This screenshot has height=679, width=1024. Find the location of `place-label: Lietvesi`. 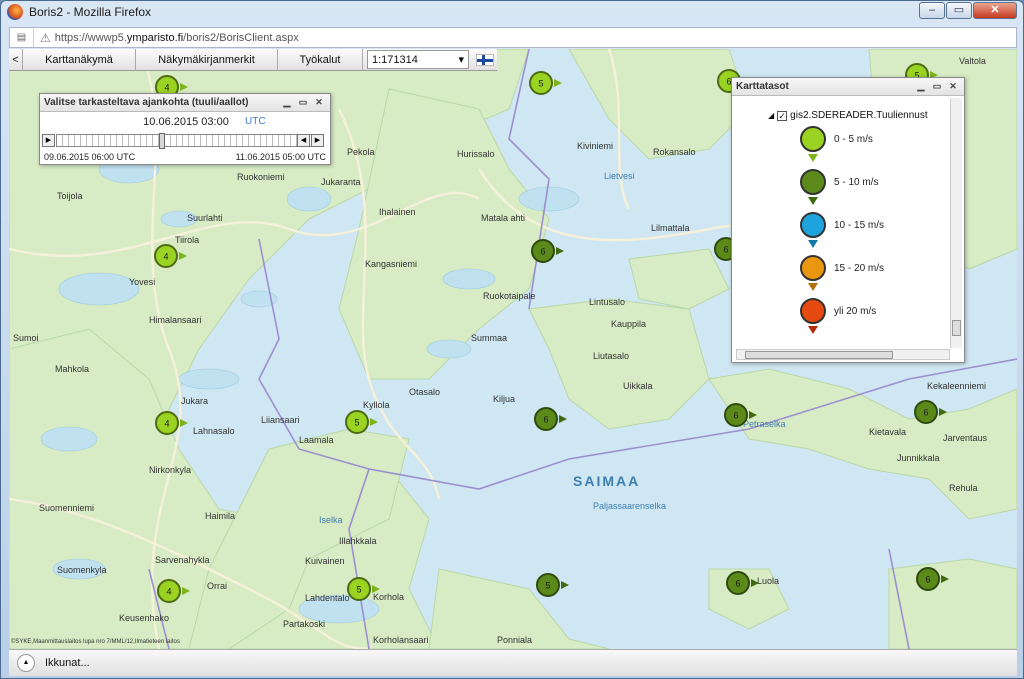

place-label: Lietvesi is located at coordinates (619, 176).